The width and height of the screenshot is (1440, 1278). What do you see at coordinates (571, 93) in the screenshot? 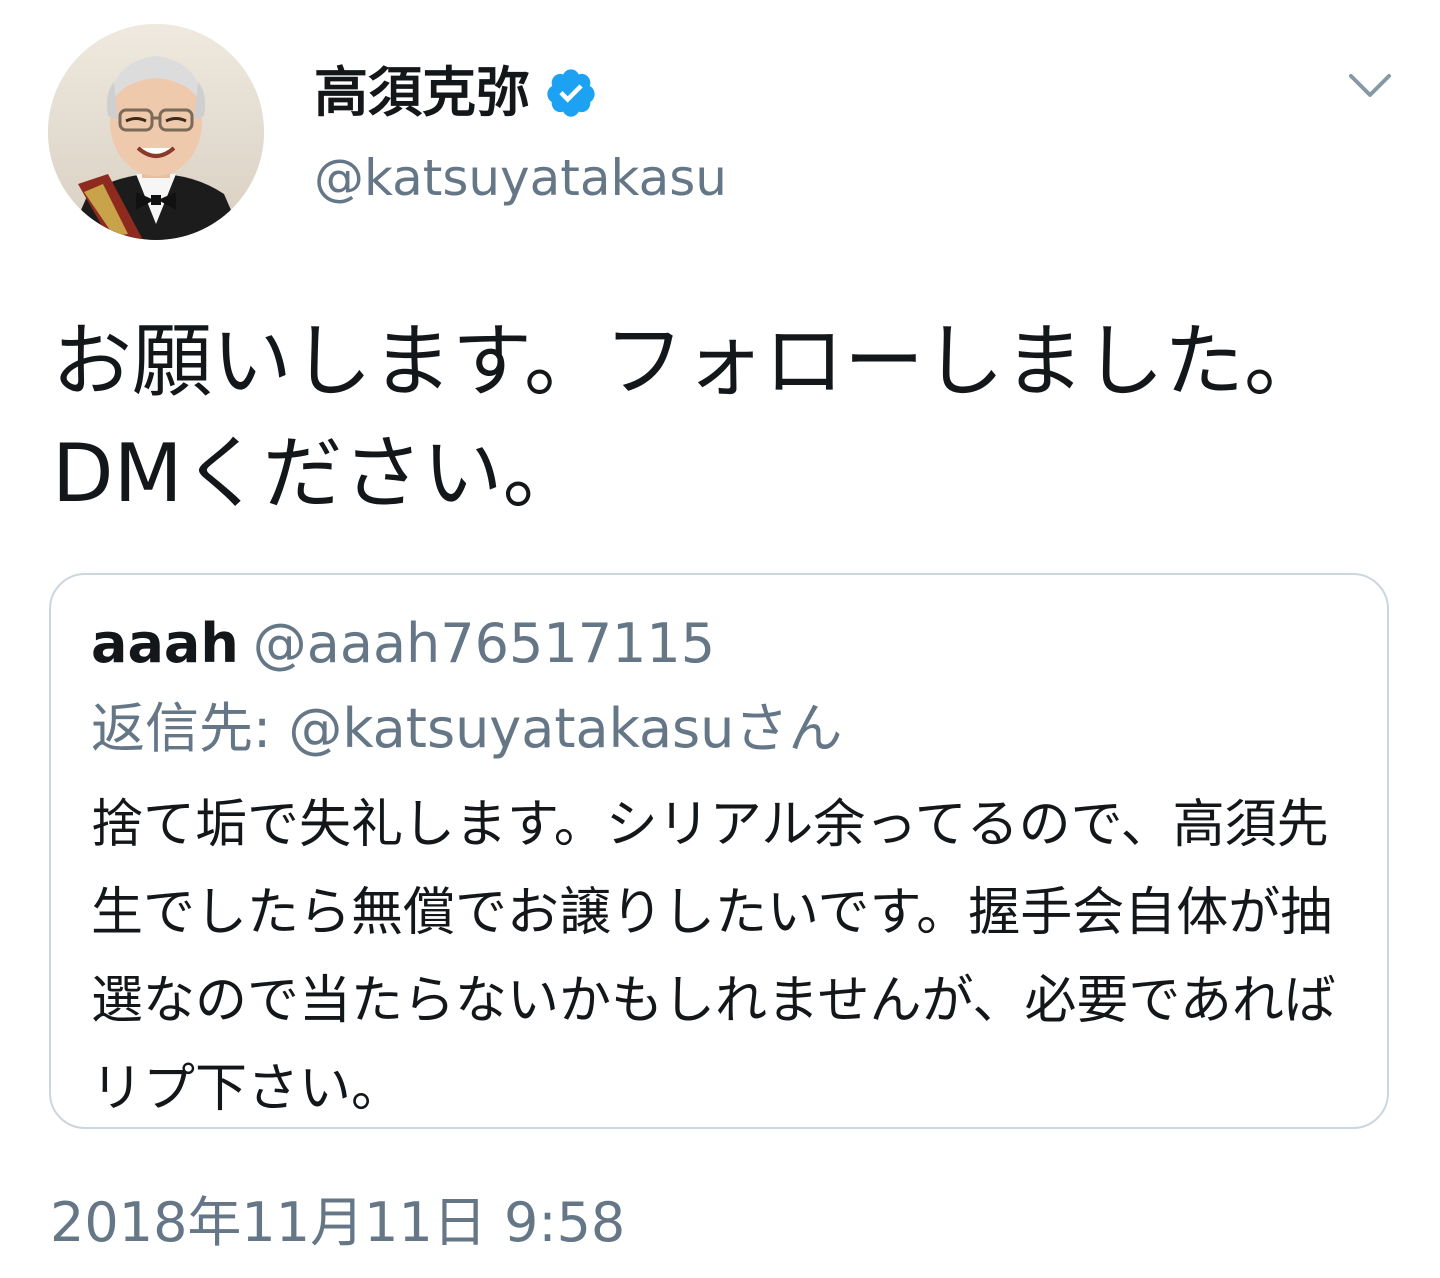
I see `verified-badge-icon` at bounding box center [571, 93].